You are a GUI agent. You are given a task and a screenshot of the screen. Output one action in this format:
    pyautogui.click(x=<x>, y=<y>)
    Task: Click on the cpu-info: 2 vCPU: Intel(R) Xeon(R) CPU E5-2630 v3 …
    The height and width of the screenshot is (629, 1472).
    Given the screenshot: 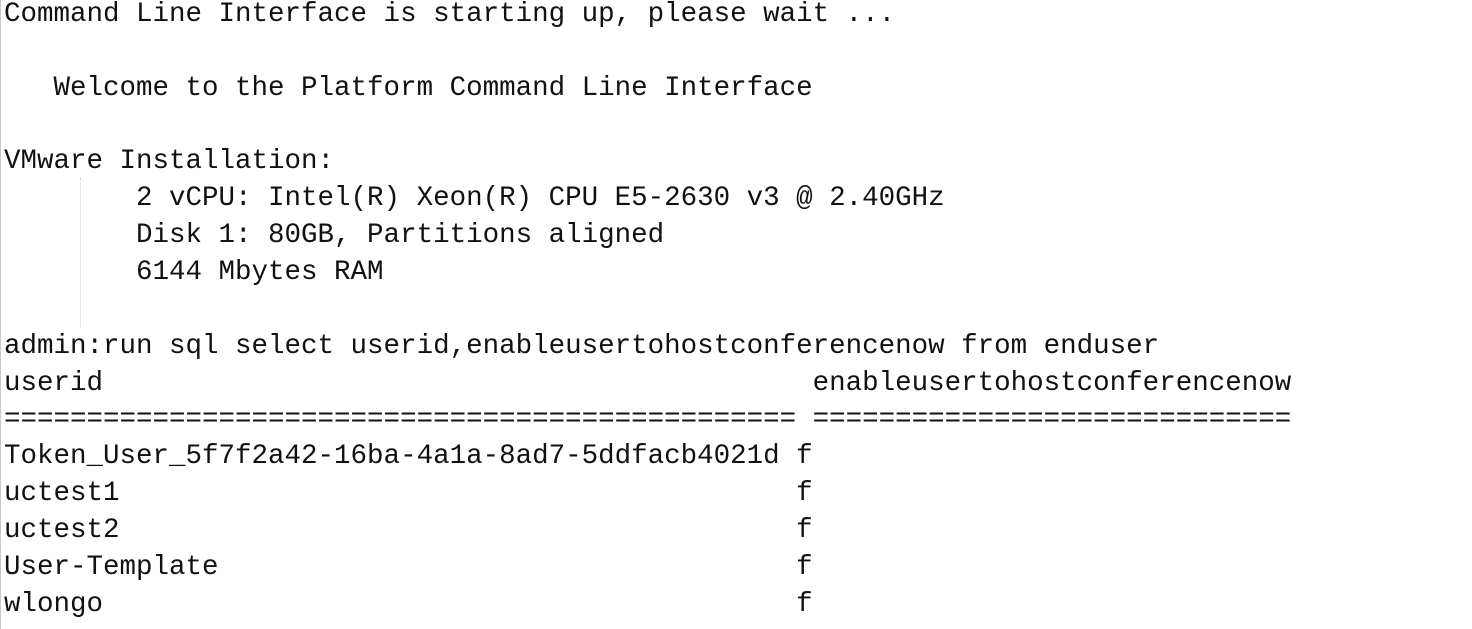 What is the action you would take?
    pyautogui.click(x=474, y=198)
    